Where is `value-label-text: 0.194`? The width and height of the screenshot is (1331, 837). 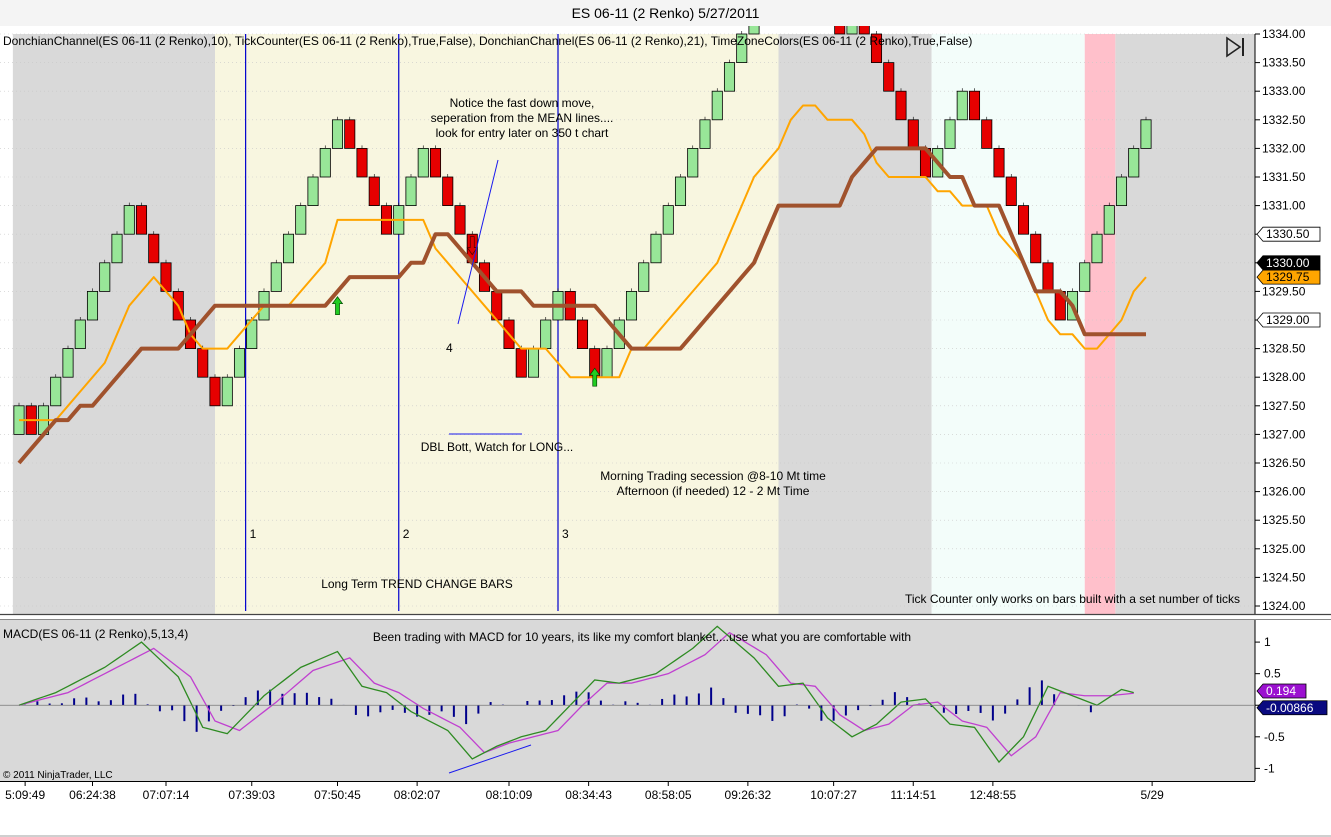
value-label-text: 0.194 is located at coordinates (1281, 691).